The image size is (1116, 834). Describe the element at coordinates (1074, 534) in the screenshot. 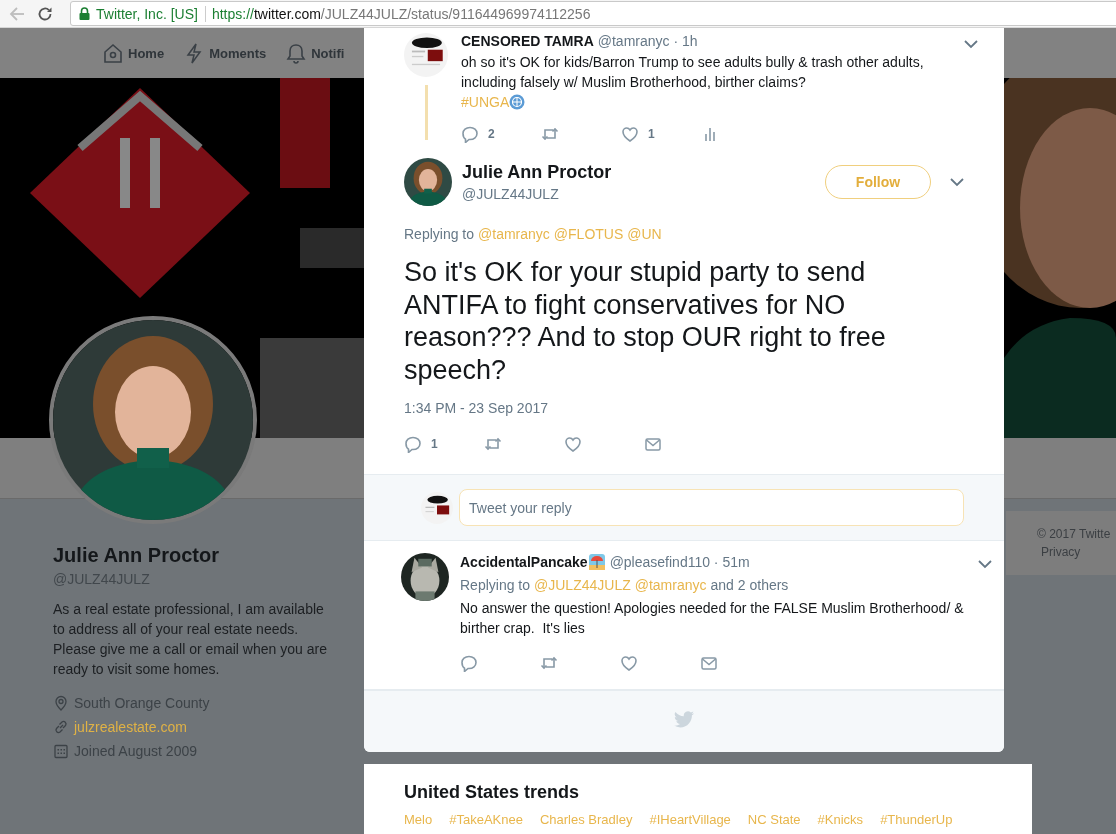

I see `copyright-text: © 2017 Twitte` at that location.